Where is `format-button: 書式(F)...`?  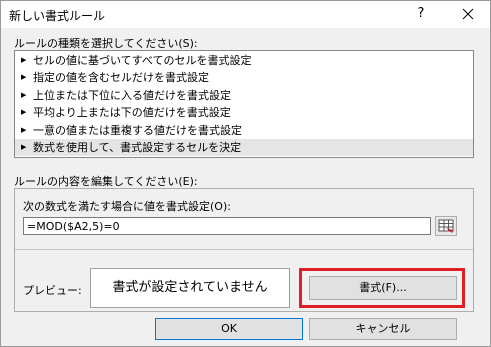
format-button: 書式(F)... is located at coordinates (383, 288).